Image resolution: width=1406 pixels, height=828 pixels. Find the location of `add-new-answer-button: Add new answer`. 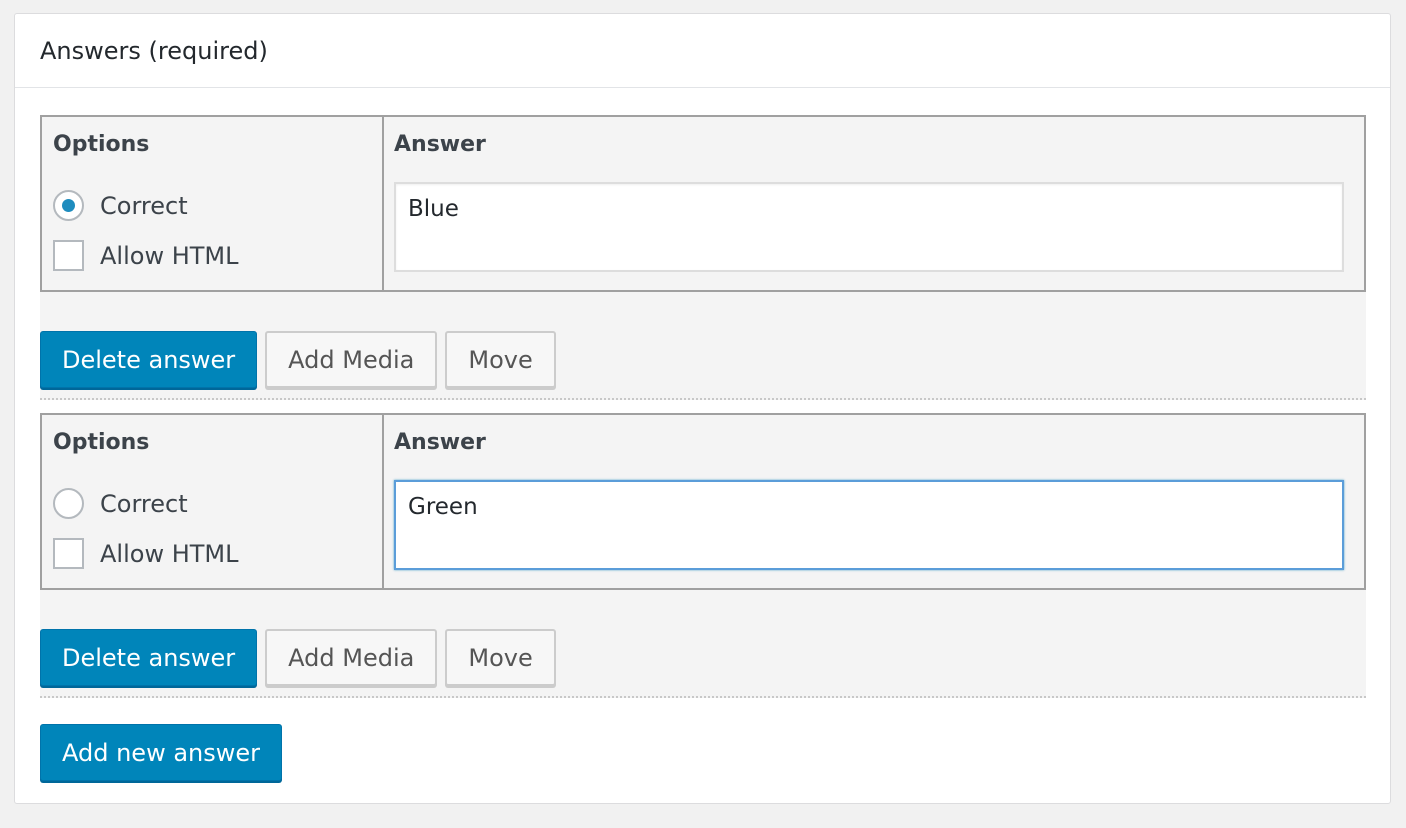

add-new-answer-button: Add new answer is located at coordinates (161, 752).